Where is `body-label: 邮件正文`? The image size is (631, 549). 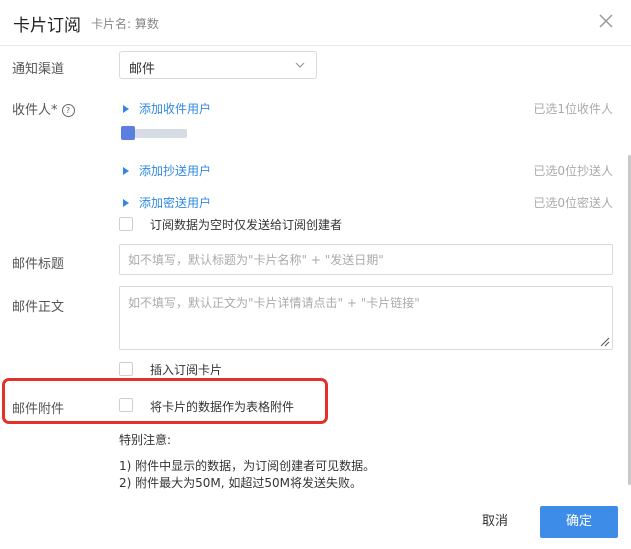 body-label: 邮件正文 is located at coordinates (38, 307).